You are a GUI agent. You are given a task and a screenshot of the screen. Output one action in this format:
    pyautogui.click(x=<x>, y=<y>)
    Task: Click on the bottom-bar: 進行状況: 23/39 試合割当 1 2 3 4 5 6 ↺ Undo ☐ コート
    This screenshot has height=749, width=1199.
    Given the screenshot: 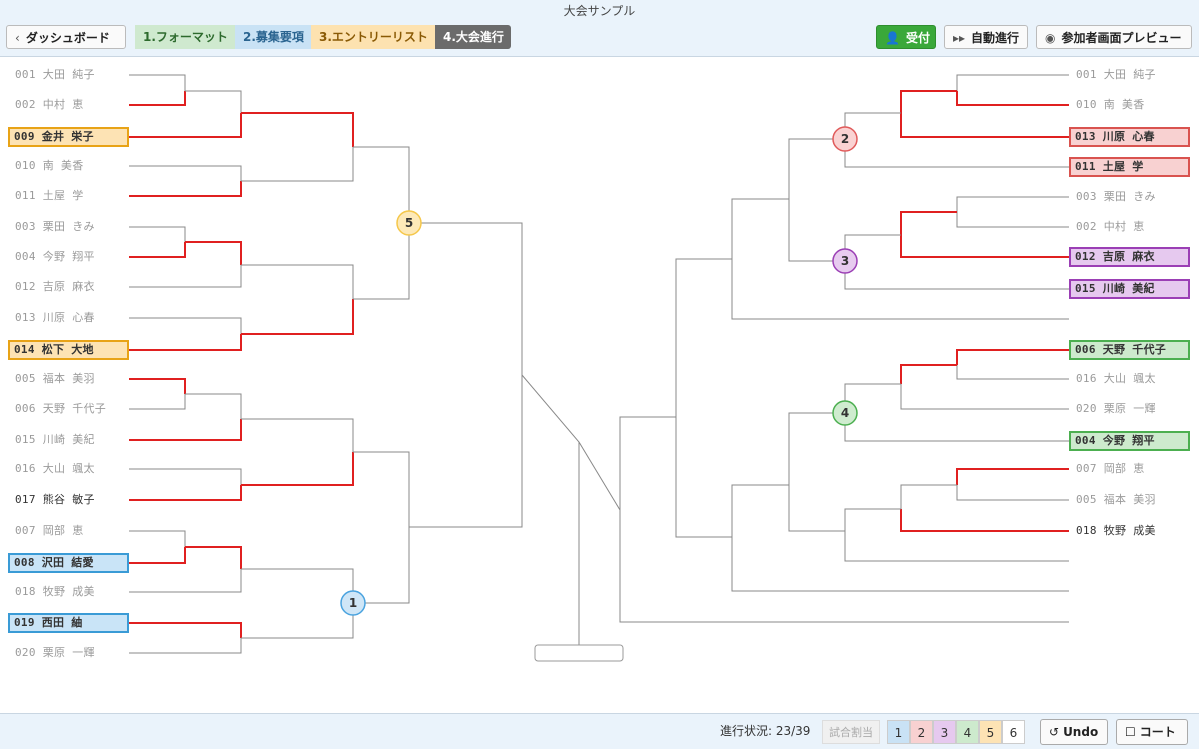 What is the action you would take?
    pyautogui.click(x=599, y=731)
    